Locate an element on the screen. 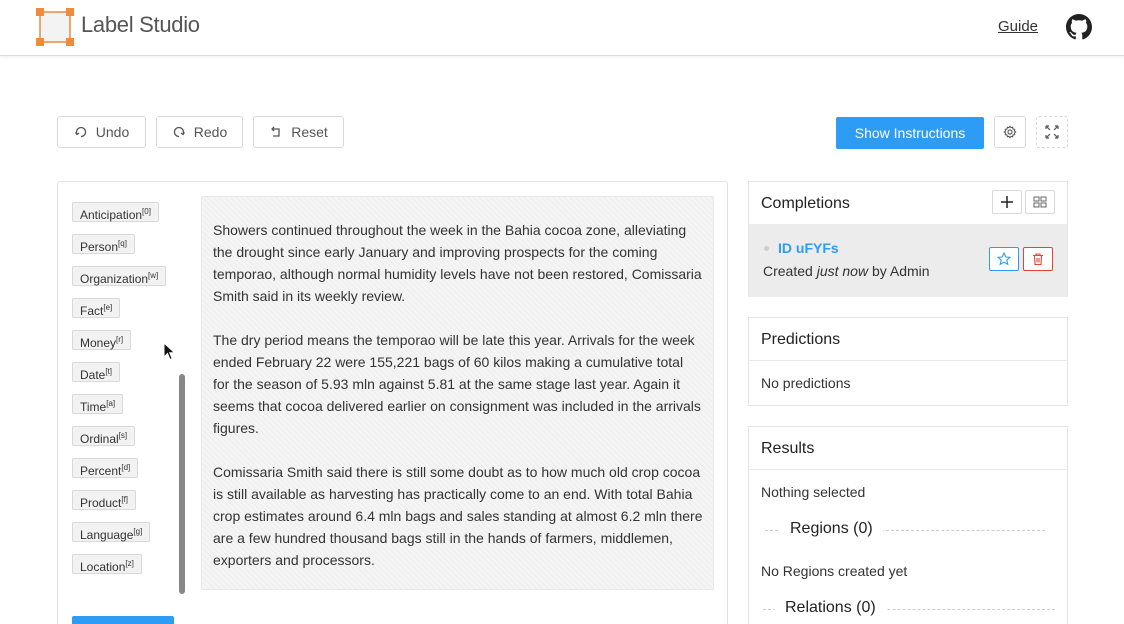 The height and width of the screenshot is (624, 1124). label-tag-ordinal: Ordinal[s] is located at coordinates (104, 436).